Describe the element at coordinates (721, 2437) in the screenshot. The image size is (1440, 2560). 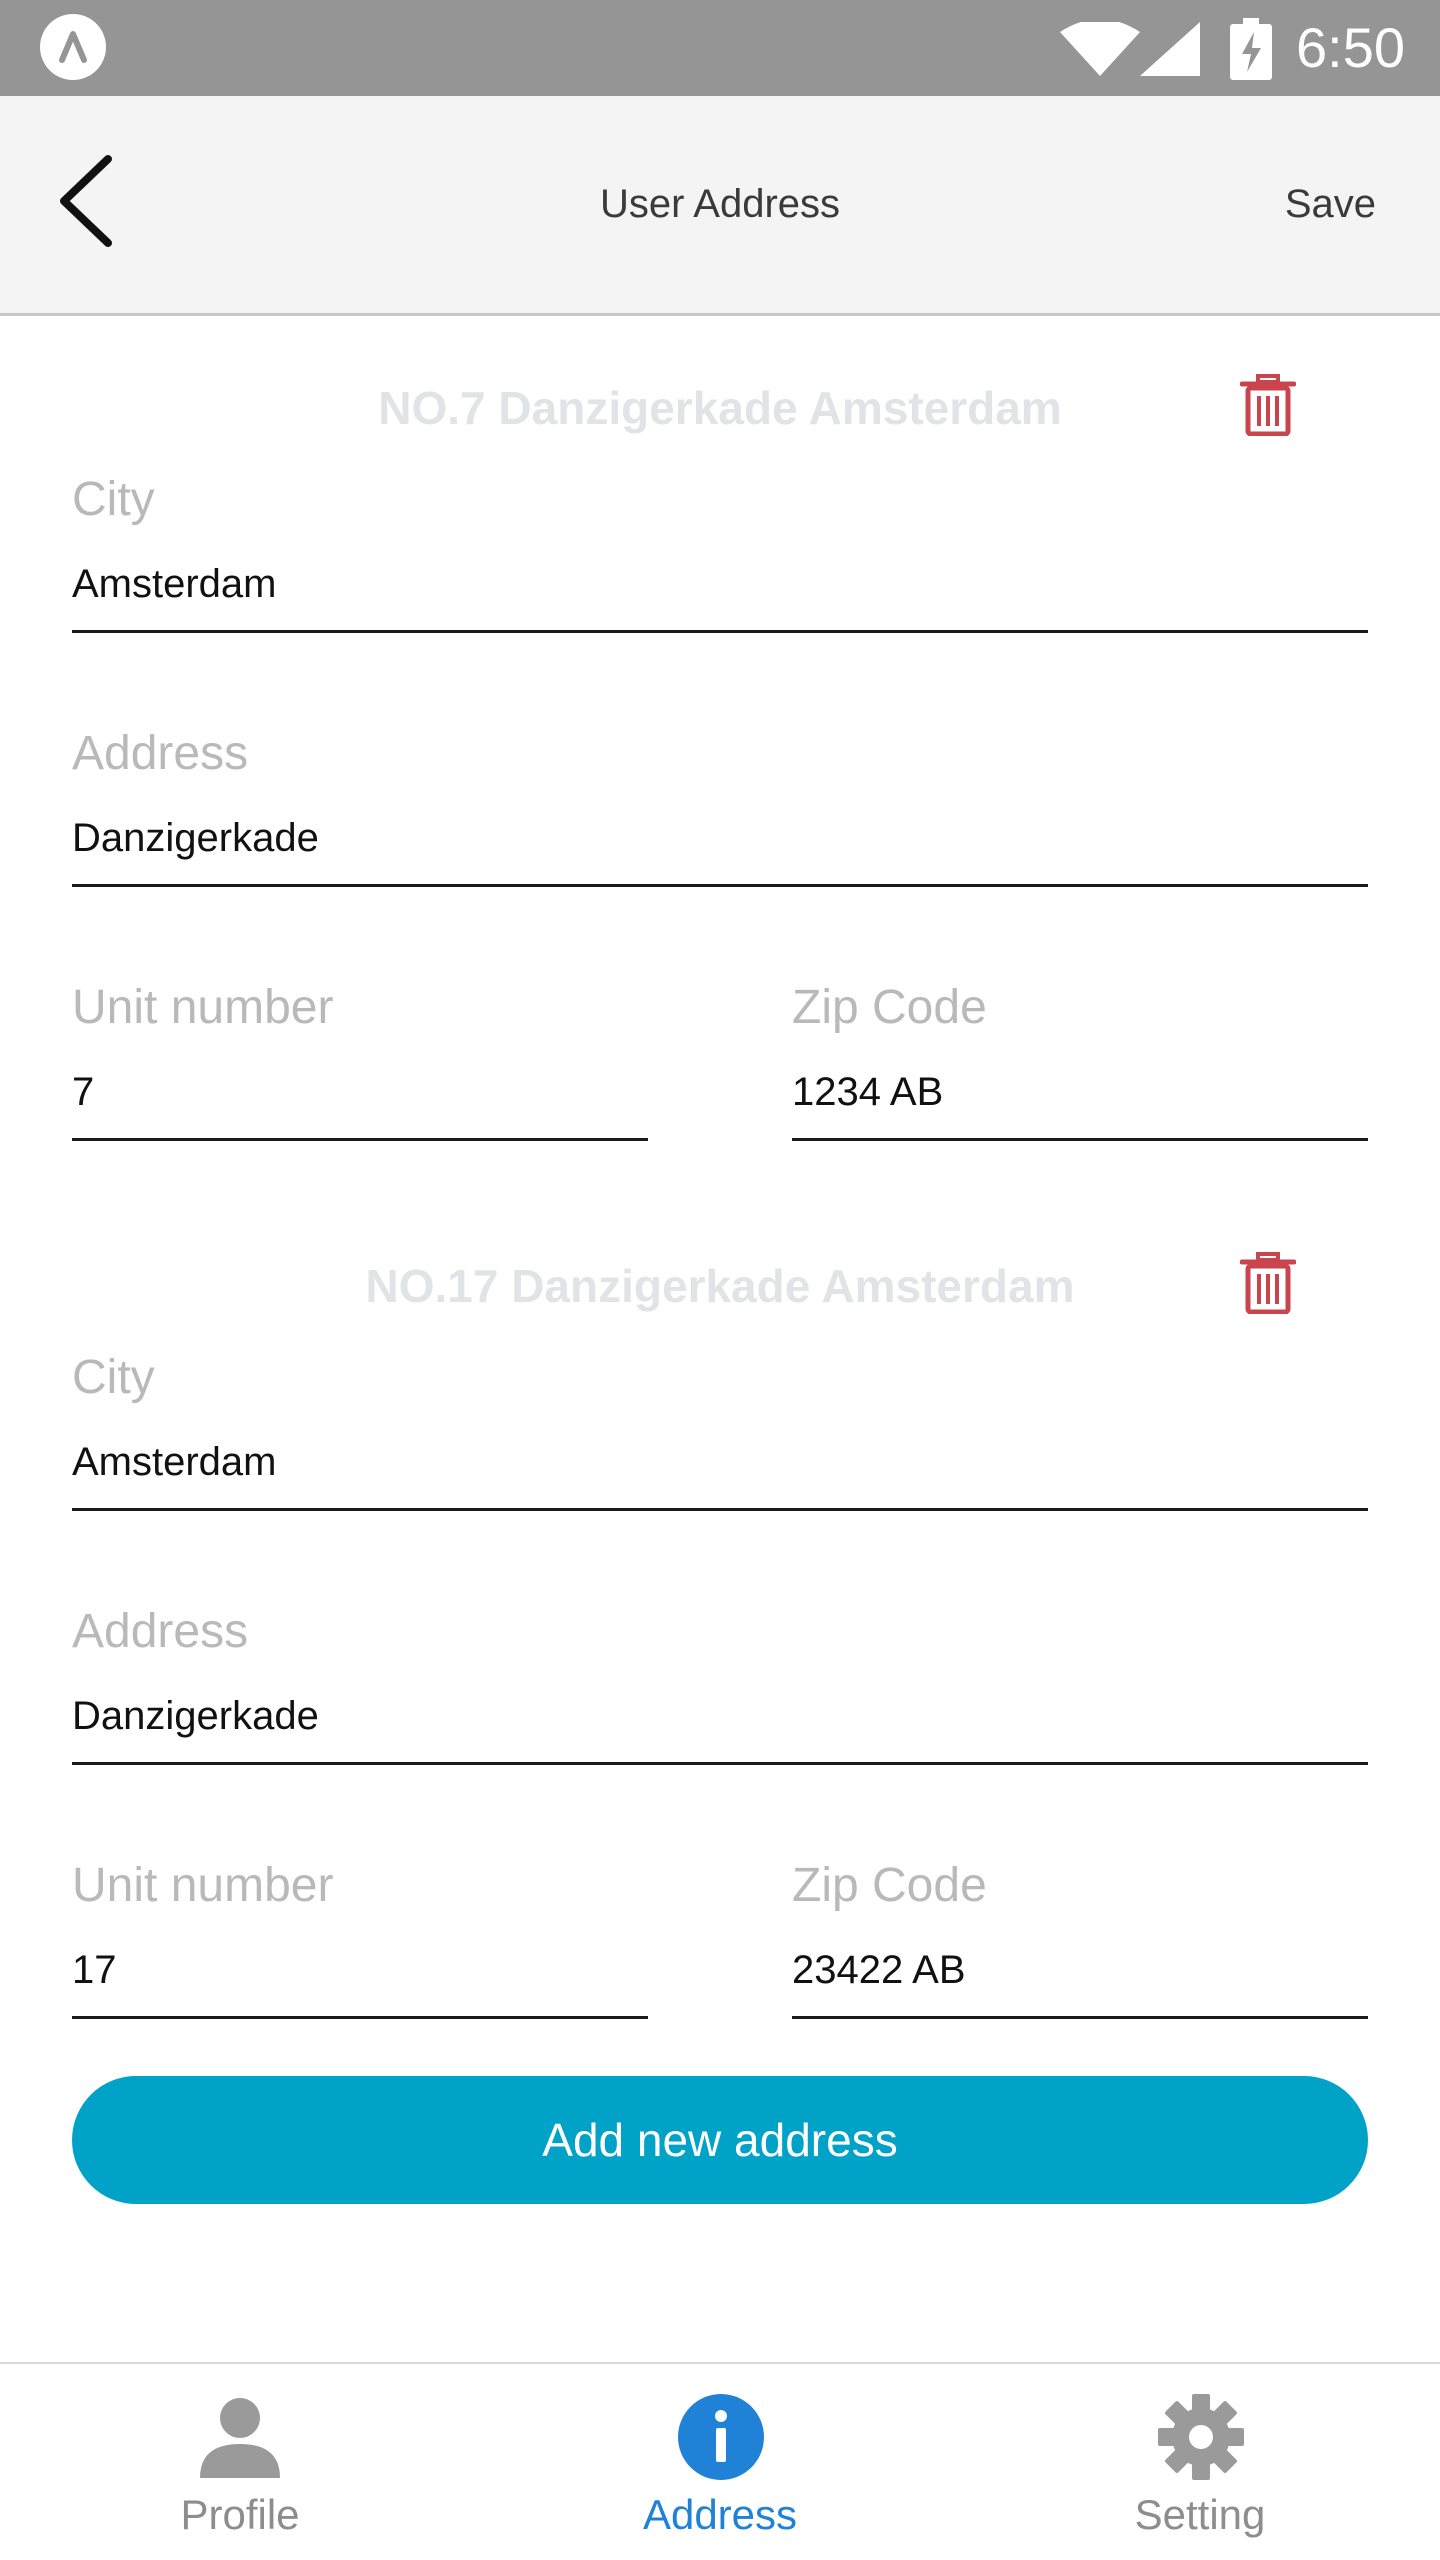
I see `info-icon` at that location.